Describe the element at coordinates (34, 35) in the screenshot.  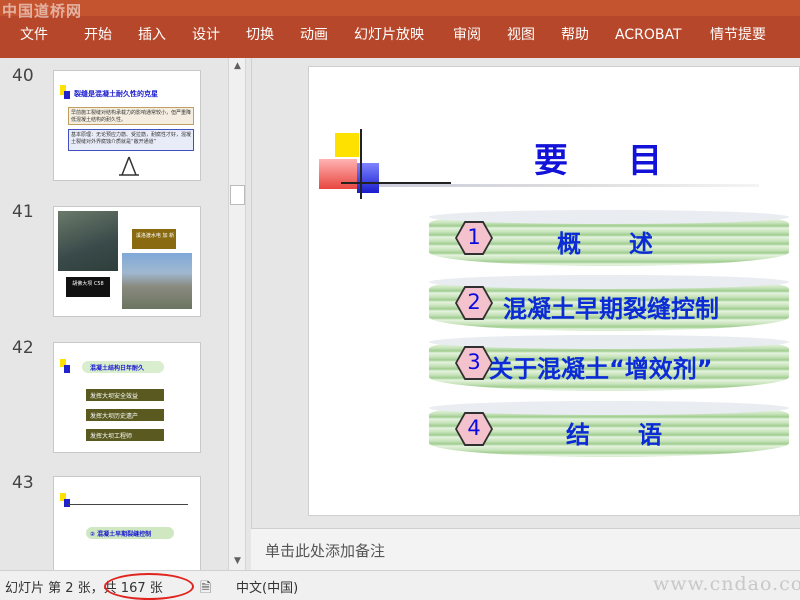
I see `tab-file: 文件` at that location.